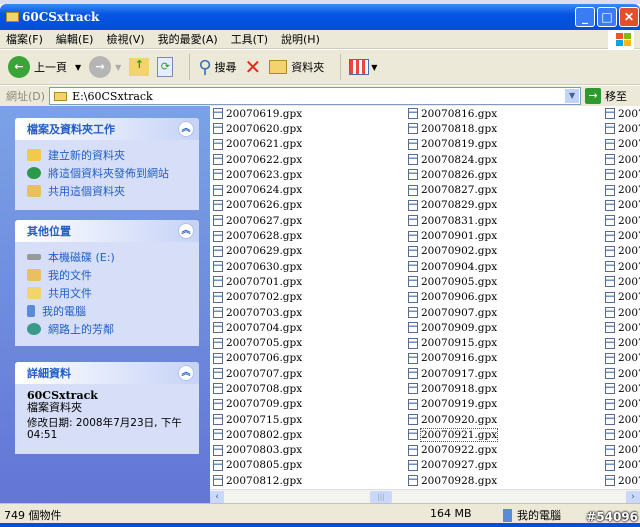 This screenshot has width=640, height=527. What do you see at coordinates (452, 465) in the screenshot?
I see `file-item: 20070927.gpx` at bounding box center [452, 465].